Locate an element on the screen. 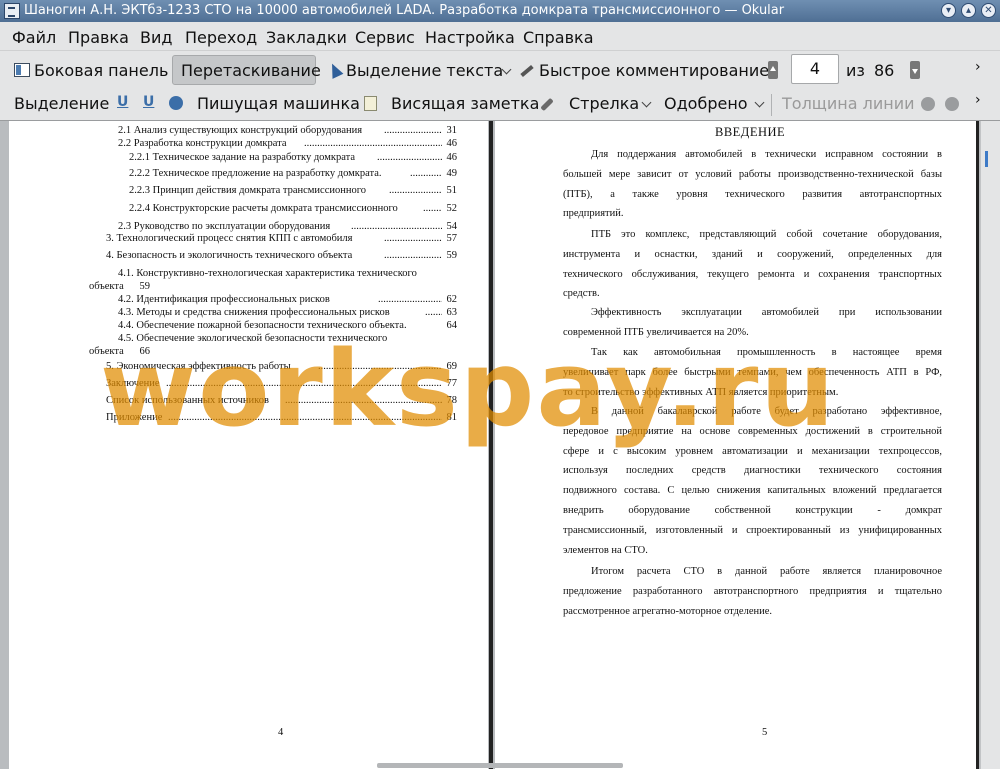 The image size is (1000, 769). opacity-icon is located at coordinates (952, 104).